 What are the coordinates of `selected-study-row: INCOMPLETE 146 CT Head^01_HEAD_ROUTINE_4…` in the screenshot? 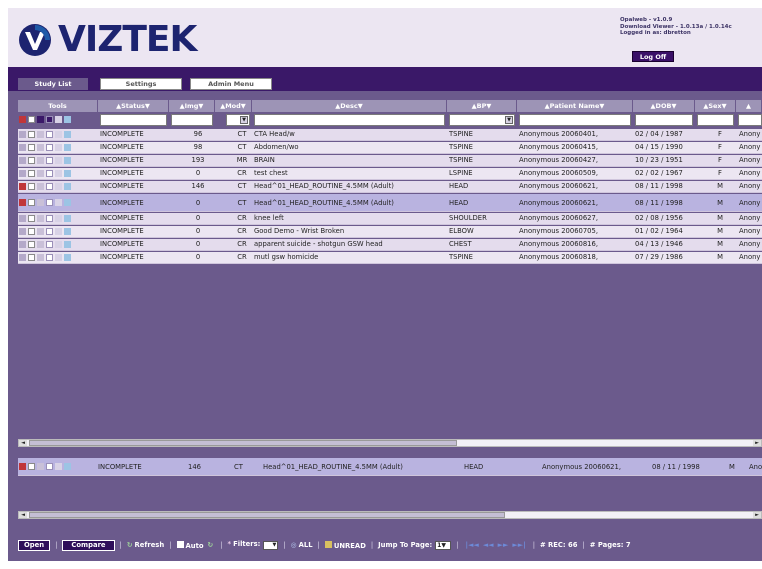 It's located at (390, 467).